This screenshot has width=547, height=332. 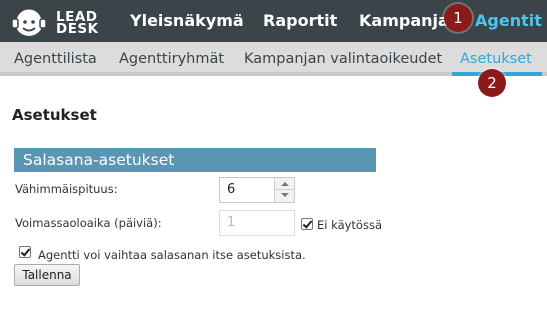 I want to click on step-badge-2: 2, so click(x=492, y=83).